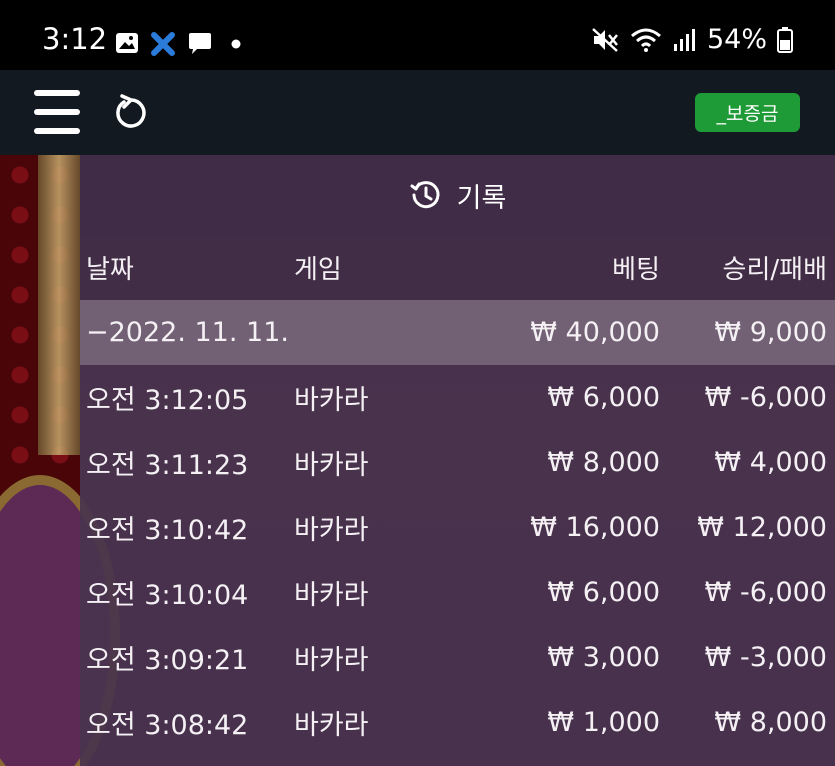 This screenshot has height=766, width=835. Describe the element at coordinates (59, 305) in the screenshot. I see `curtain-tassel` at that location.